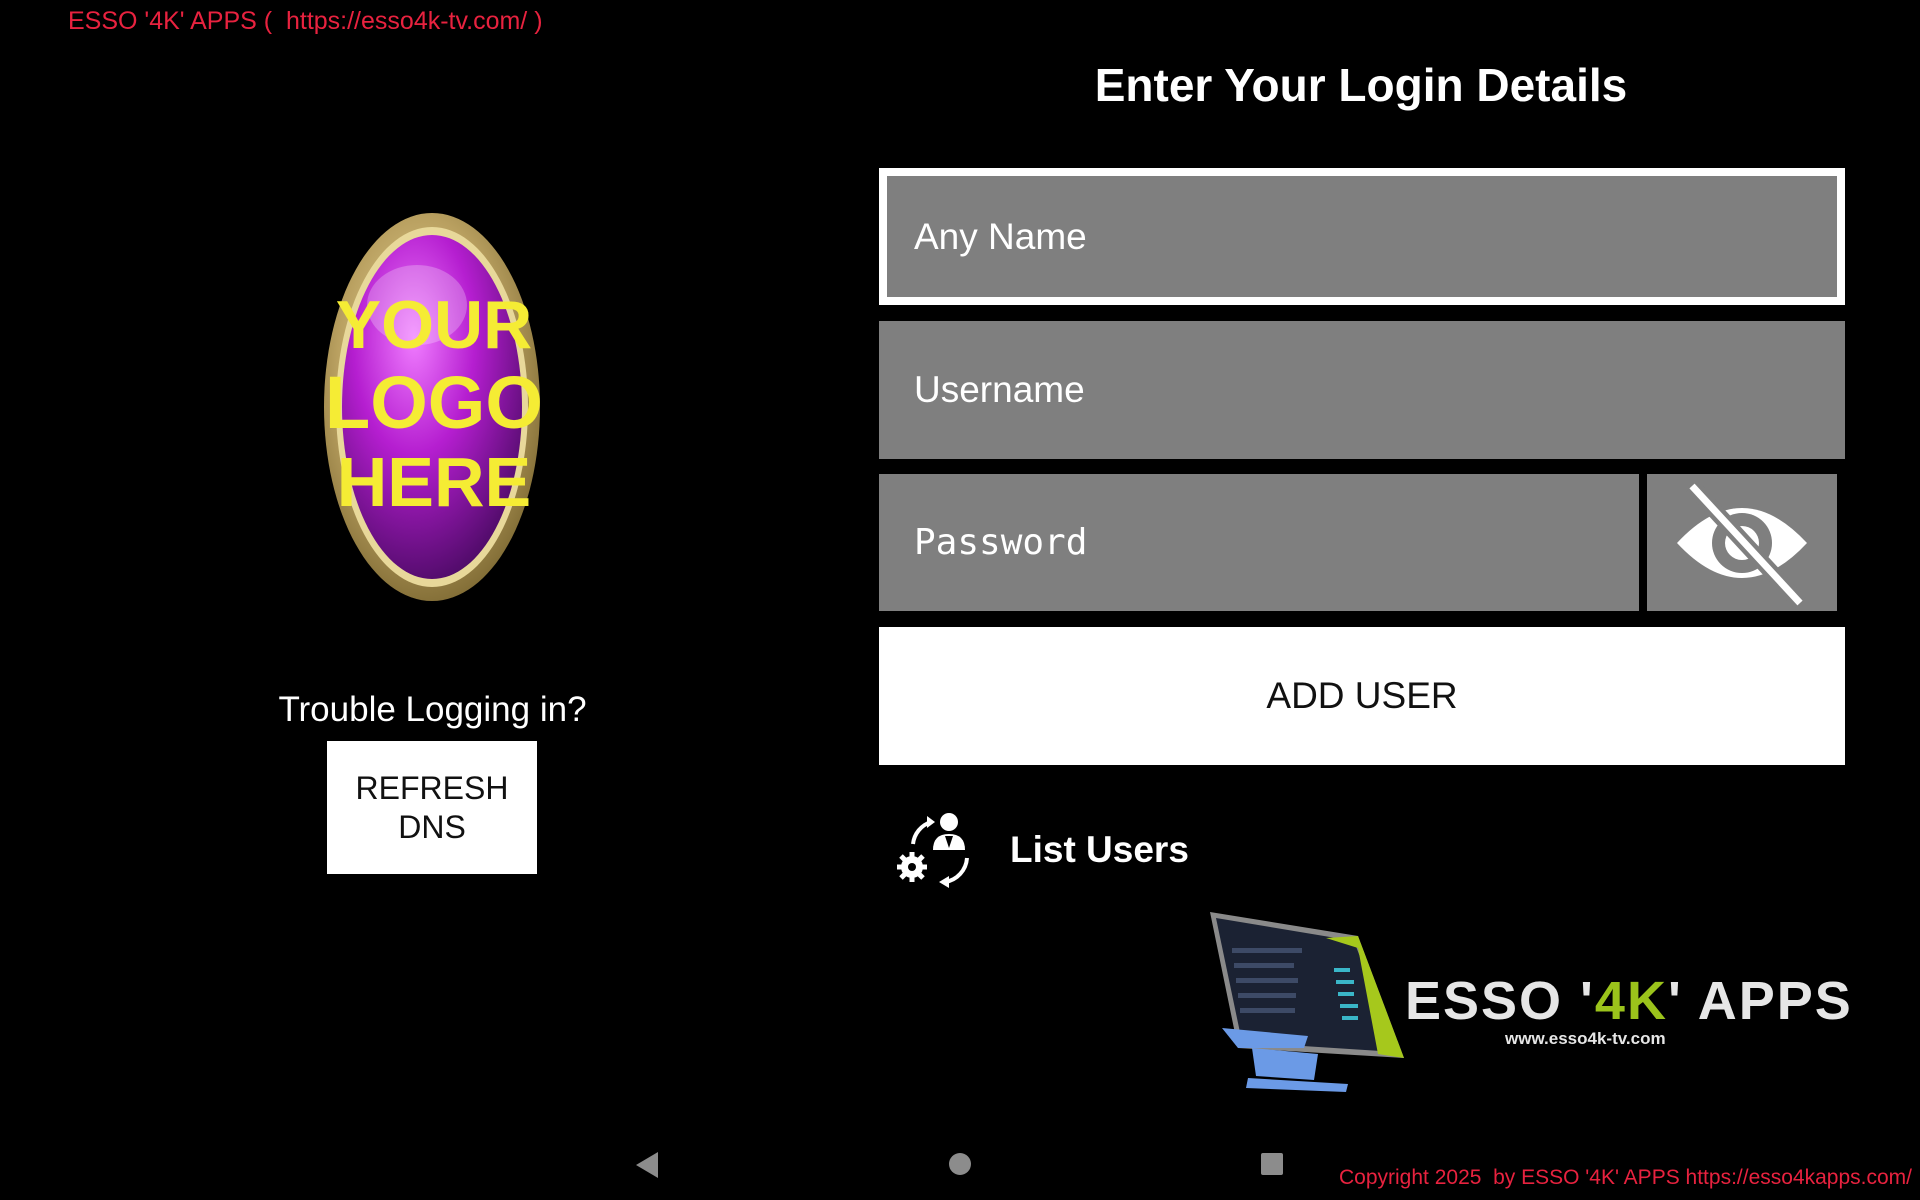 The width and height of the screenshot is (1920, 1200). I want to click on logo-badge: YOUR LOGO HERE, so click(433, 407).